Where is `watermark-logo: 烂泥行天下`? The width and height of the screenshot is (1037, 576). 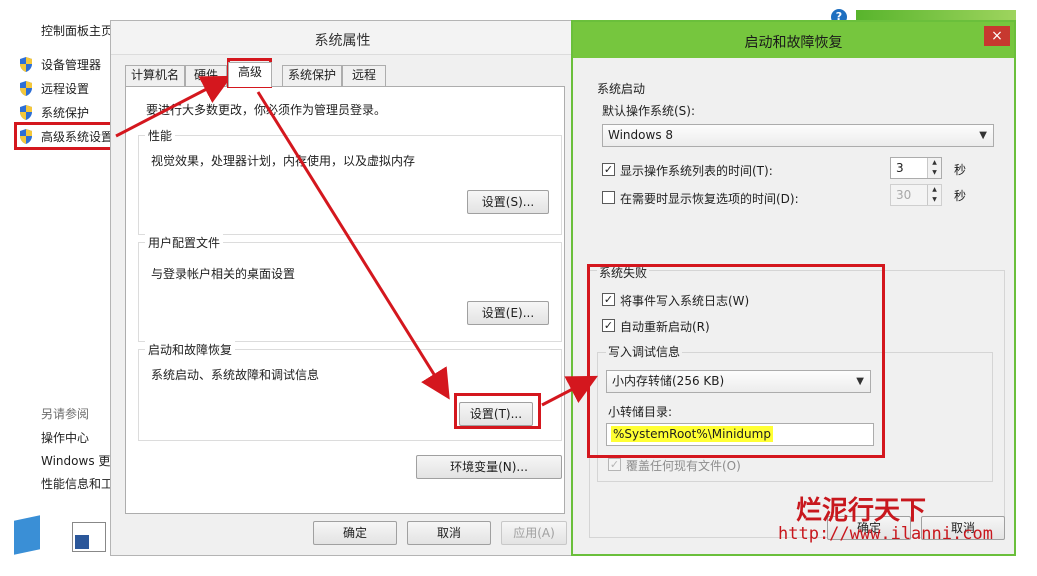
watermark-logo: 烂泥行天下 is located at coordinates (861, 511).